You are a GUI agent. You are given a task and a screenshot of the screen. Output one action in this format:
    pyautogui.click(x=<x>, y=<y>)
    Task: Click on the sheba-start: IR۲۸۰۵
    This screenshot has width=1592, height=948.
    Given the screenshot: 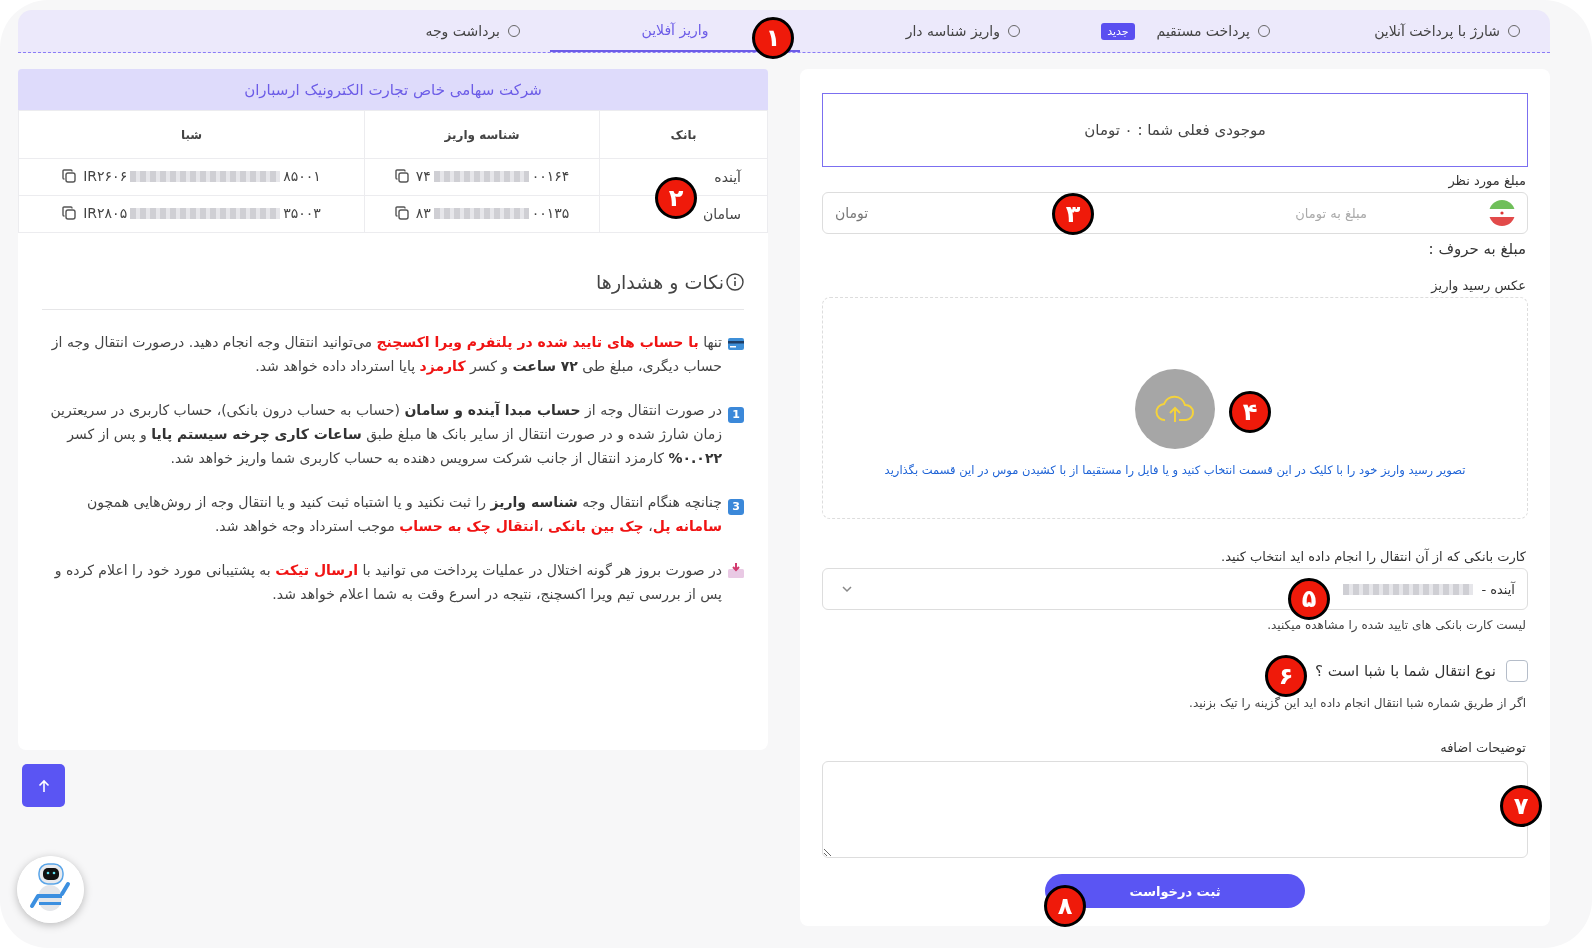 What is the action you would take?
    pyautogui.click(x=105, y=213)
    